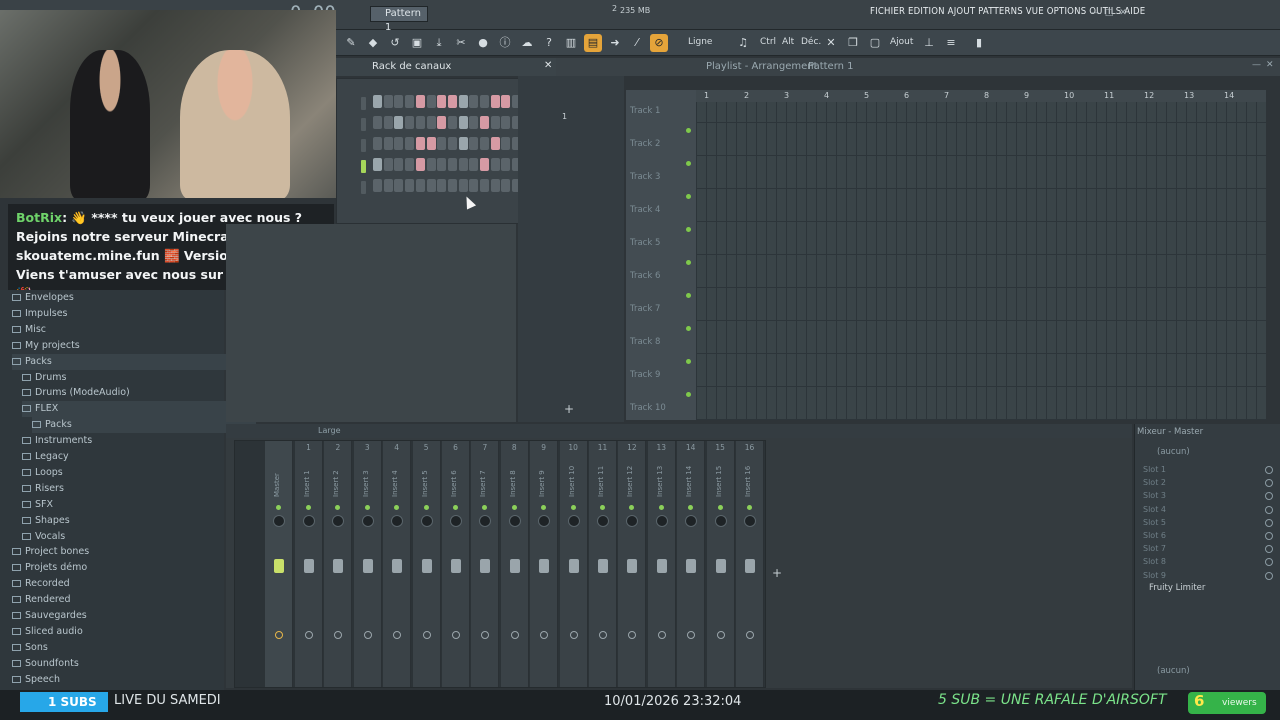 This screenshot has height=720, width=1280. I want to click on info-icon: ⓘ, so click(505, 43).